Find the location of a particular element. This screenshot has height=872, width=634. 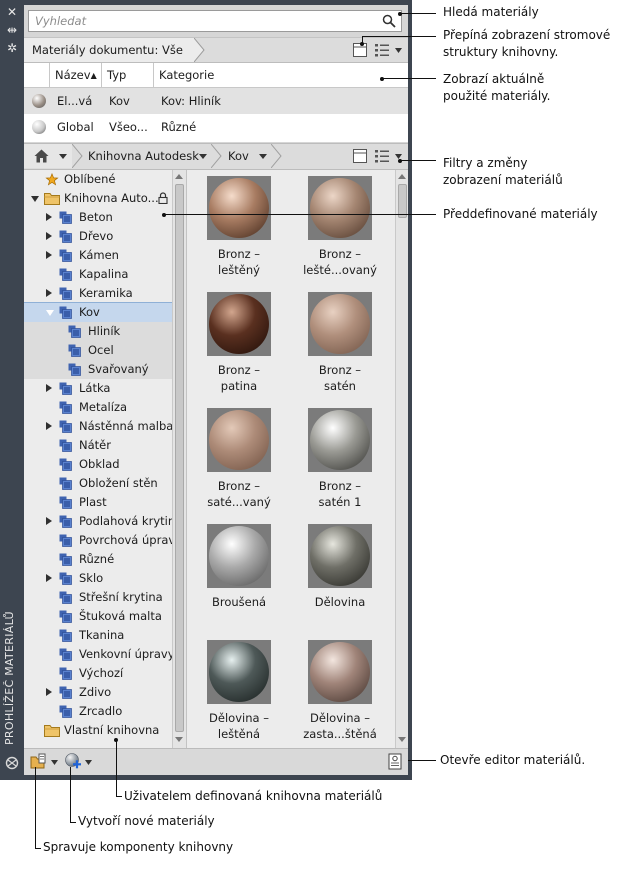

material-tile: Bronz – saté...vaný is located at coordinates (239, 456).